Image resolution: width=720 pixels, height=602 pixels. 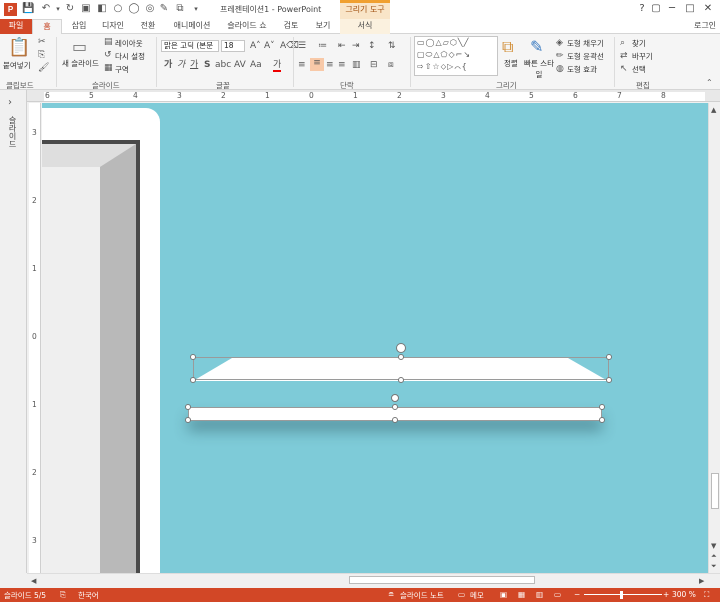 I want to click on shrink-font-icon: A˅, so click(x=269, y=46).